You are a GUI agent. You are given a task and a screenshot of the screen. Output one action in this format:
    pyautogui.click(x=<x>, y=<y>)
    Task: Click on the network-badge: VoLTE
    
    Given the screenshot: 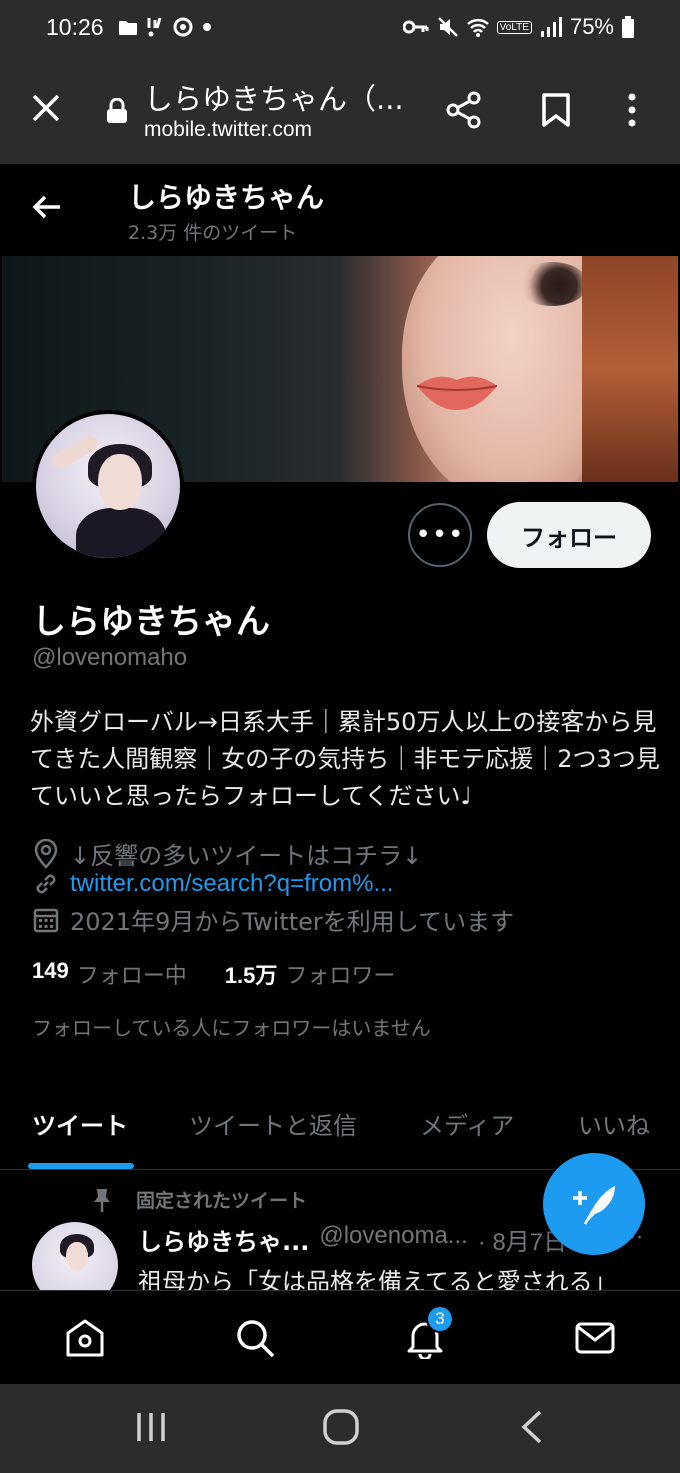 What is the action you would take?
    pyautogui.click(x=514, y=27)
    